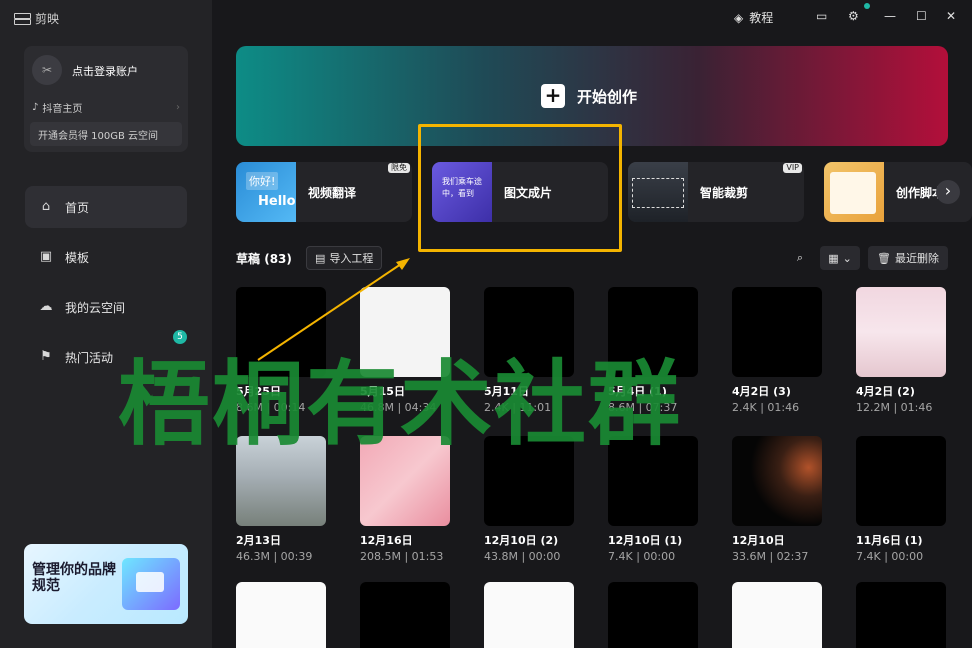  I want to click on minimize-button: —, so click(890, 16).